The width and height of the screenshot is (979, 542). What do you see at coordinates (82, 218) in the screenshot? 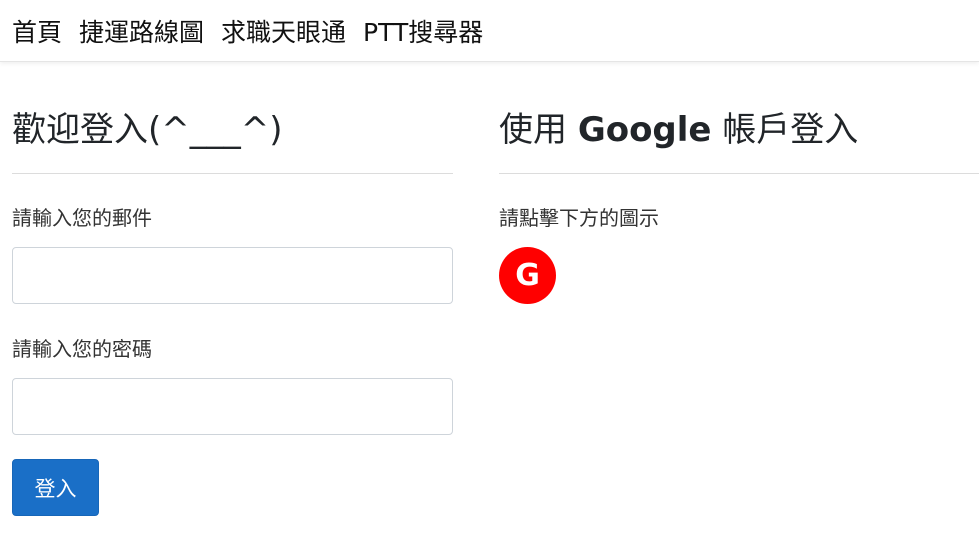
I see `email-label: 請輸入您的郵件` at bounding box center [82, 218].